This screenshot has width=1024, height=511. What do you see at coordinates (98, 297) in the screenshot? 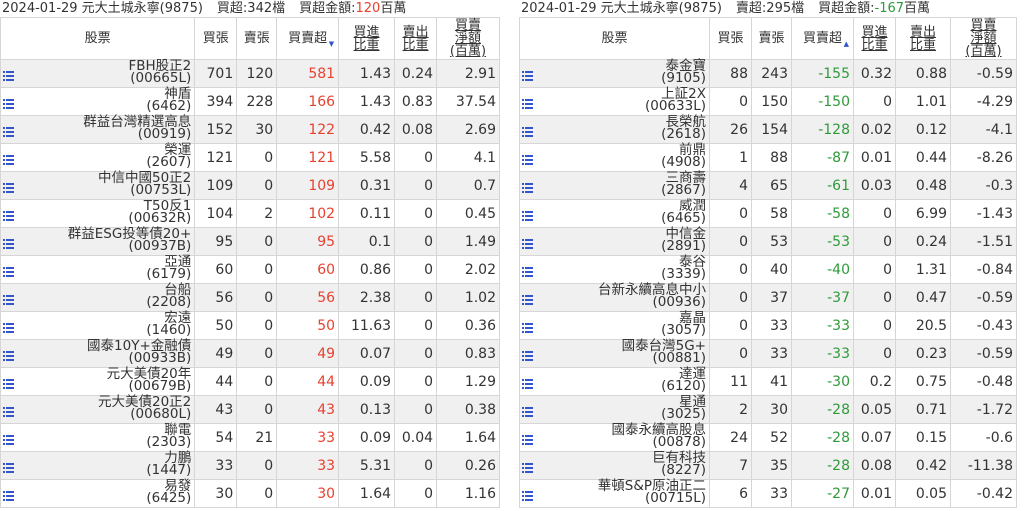
I see `stock-cell: 台船 (2208)` at bounding box center [98, 297].